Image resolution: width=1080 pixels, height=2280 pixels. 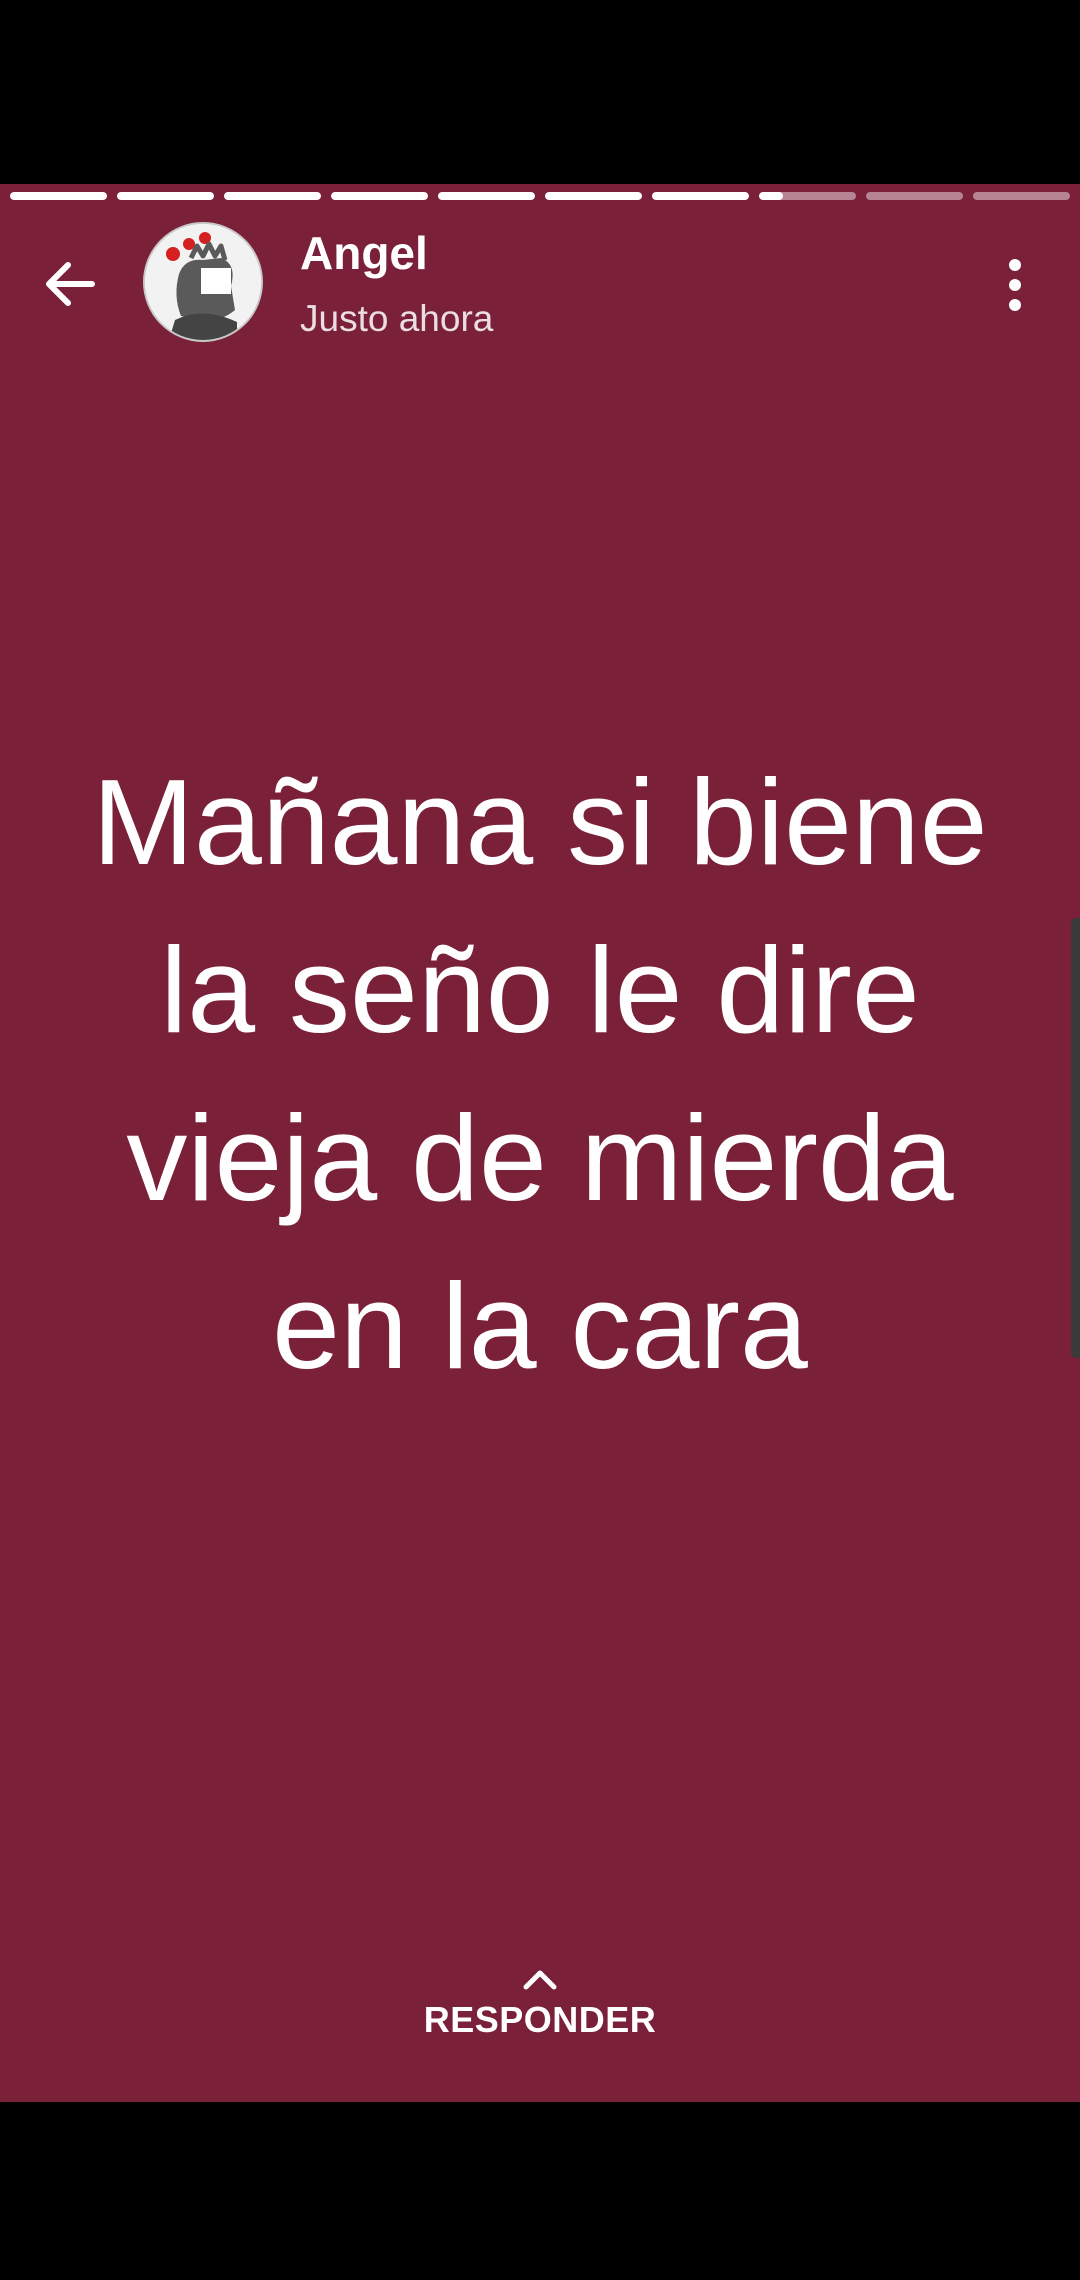 I want to click on profile-picture-icon, so click(x=203, y=282).